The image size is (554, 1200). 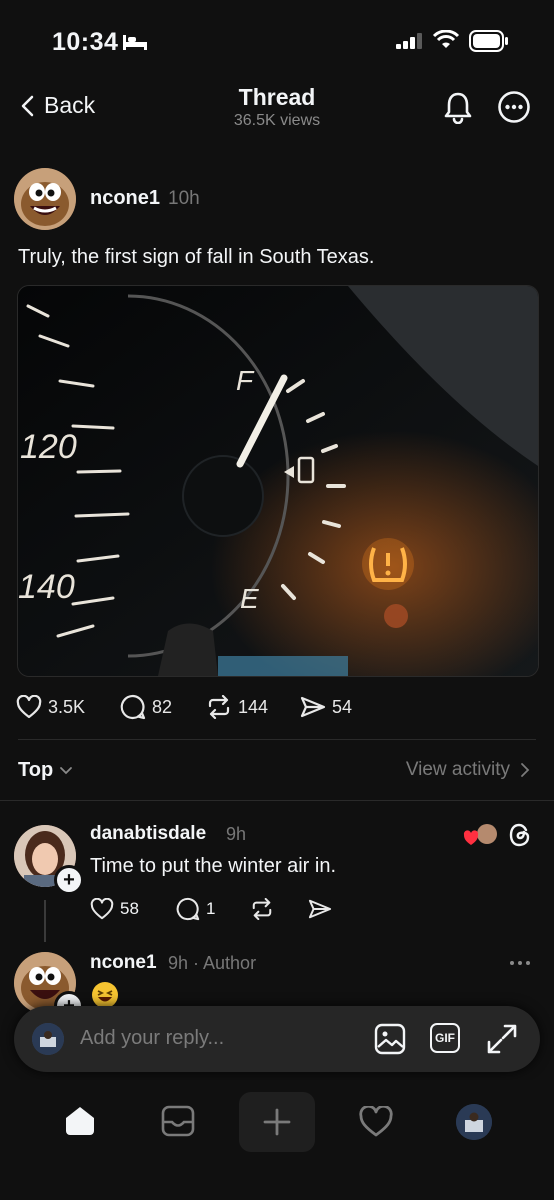 I want to click on speed-label-140: 140, so click(x=46, y=587).